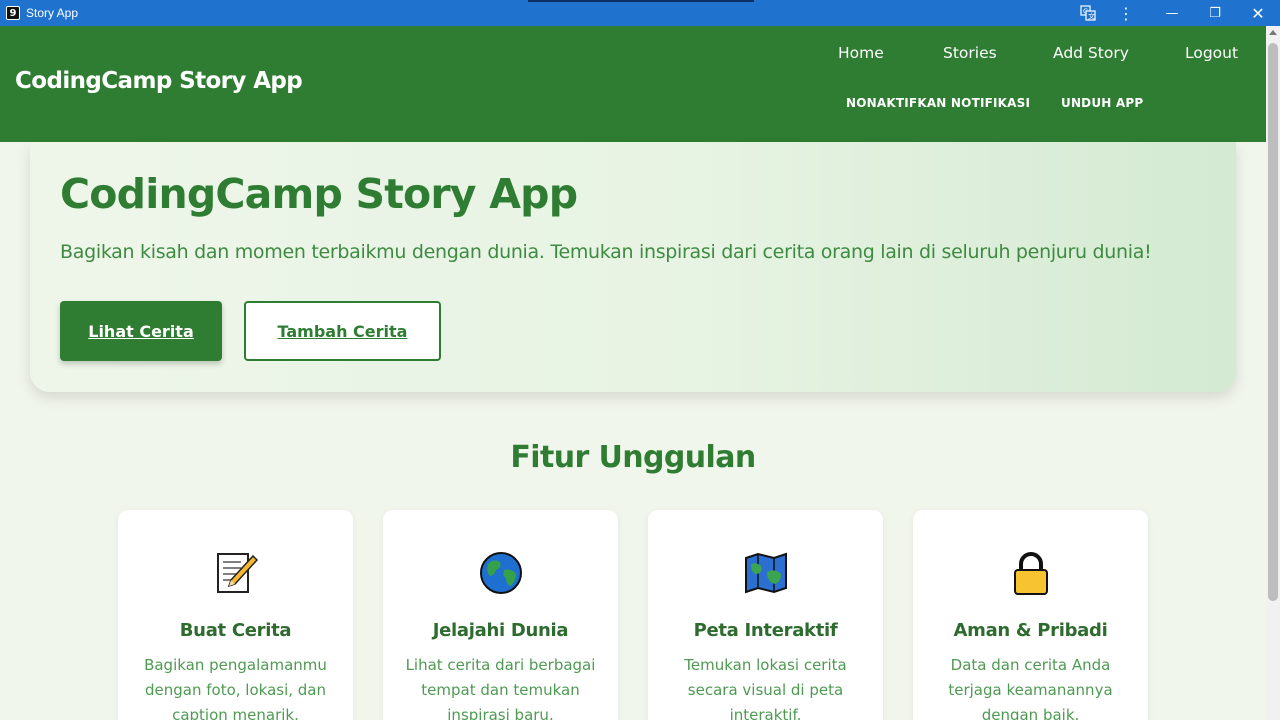  I want to click on app-icon: 9, so click(13, 13).